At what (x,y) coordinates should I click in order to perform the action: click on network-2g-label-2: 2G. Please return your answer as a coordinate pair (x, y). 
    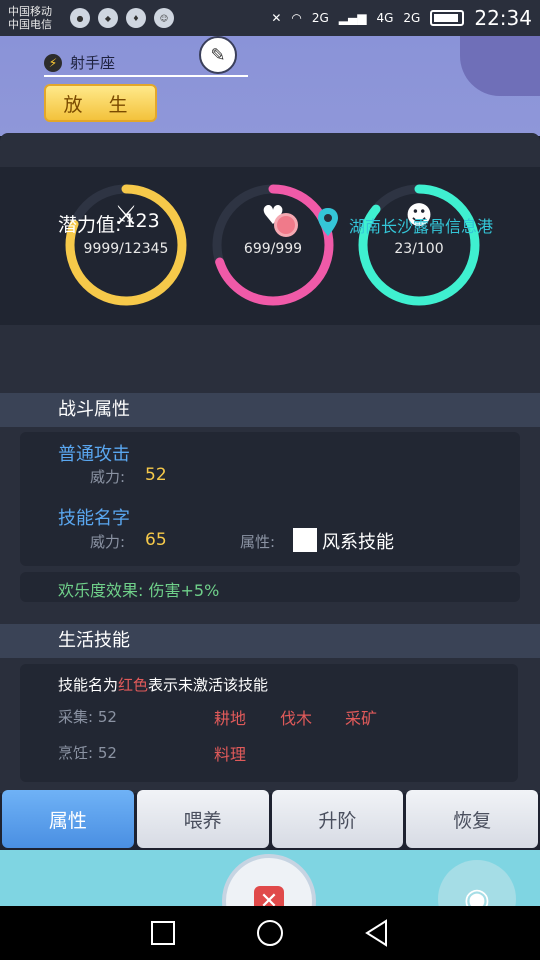
    Looking at the image, I should click on (412, 18).